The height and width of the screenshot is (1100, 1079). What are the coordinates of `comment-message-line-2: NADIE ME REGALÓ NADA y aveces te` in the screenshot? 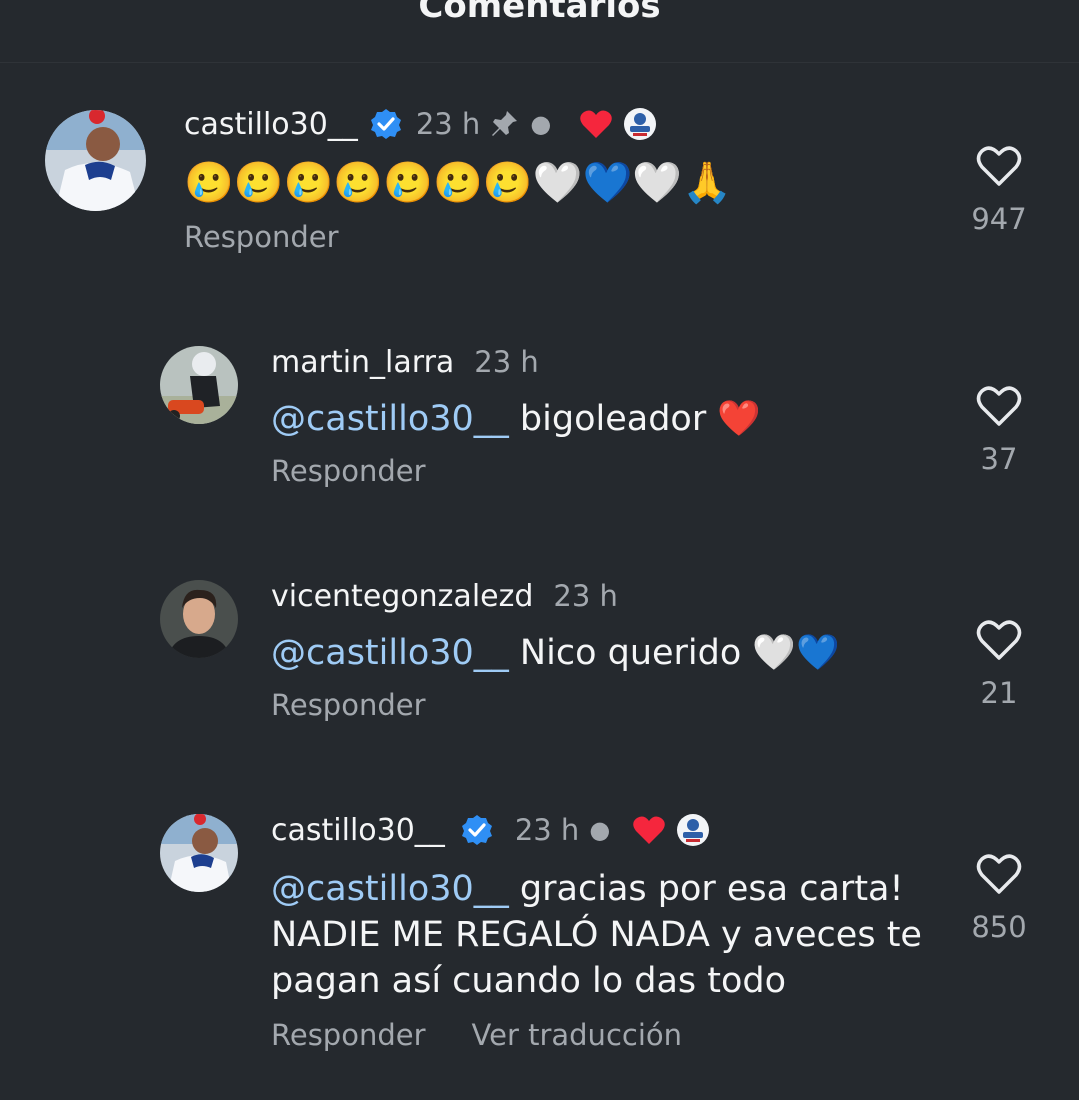 It's located at (596, 935).